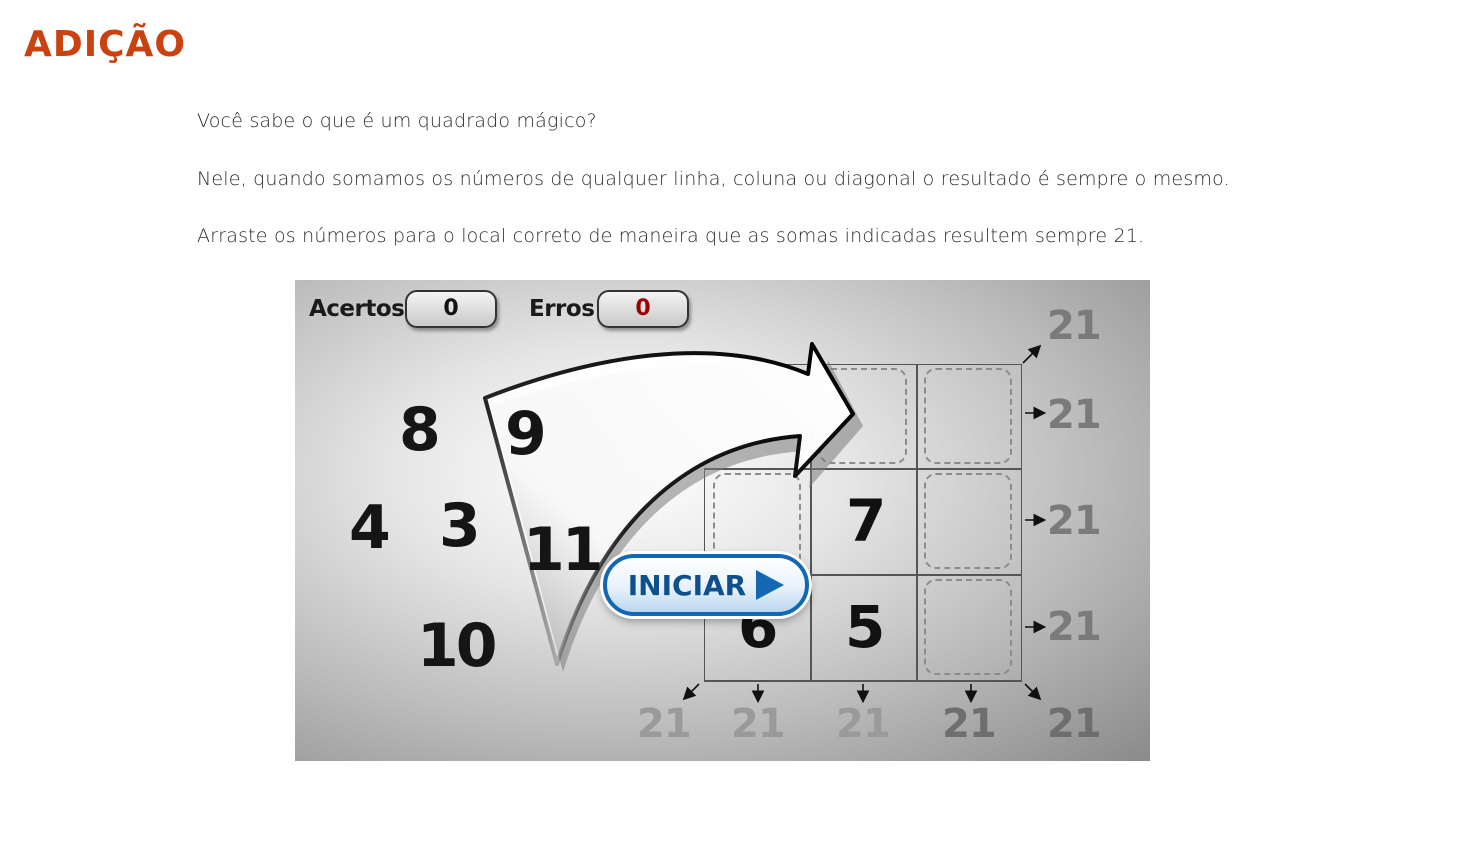 The image size is (1460, 850). I want to click on number-tile: 11, so click(563, 550).